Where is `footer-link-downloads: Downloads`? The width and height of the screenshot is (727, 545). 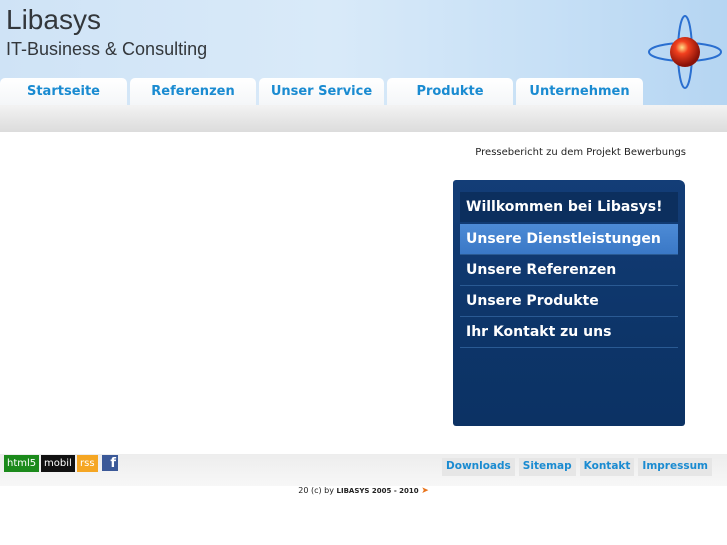
footer-link-downloads: Downloads is located at coordinates (478, 467).